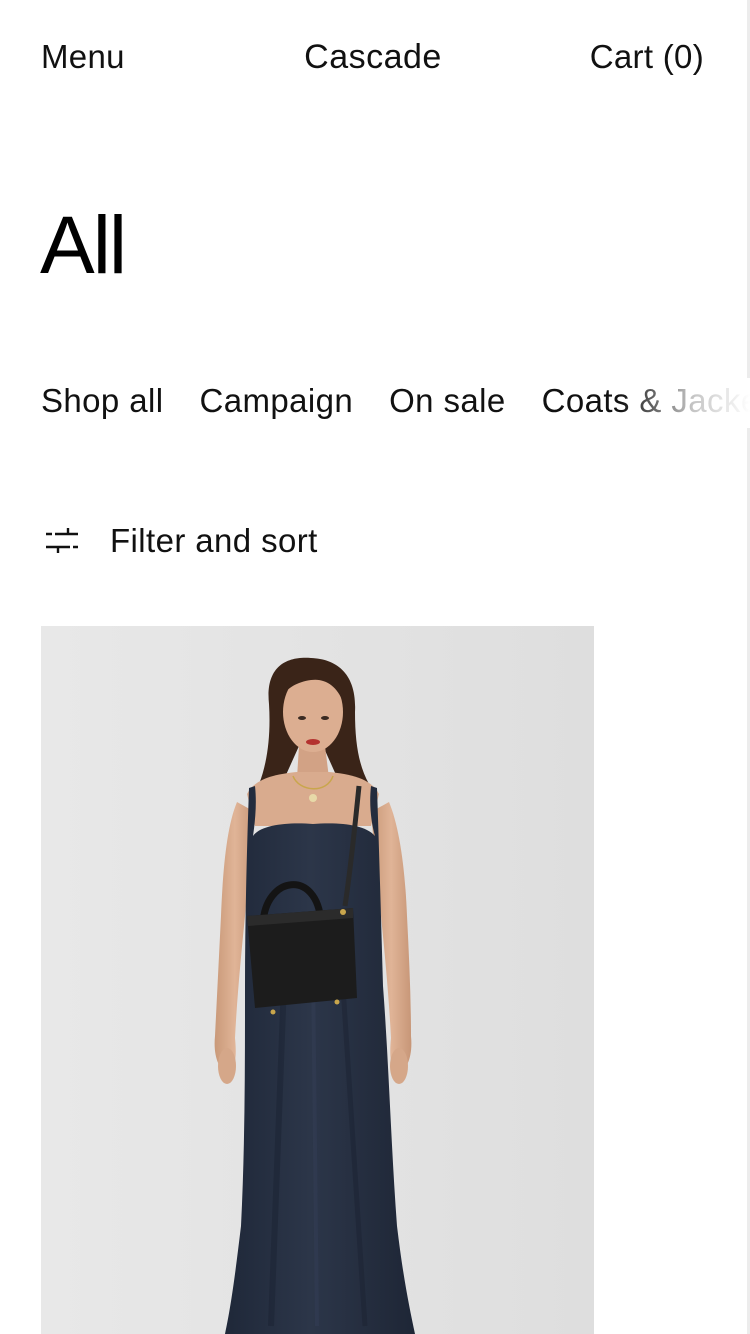 The height and width of the screenshot is (1334, 750). I want to click on collection-shop-all: Shop all, so click(102, 401).